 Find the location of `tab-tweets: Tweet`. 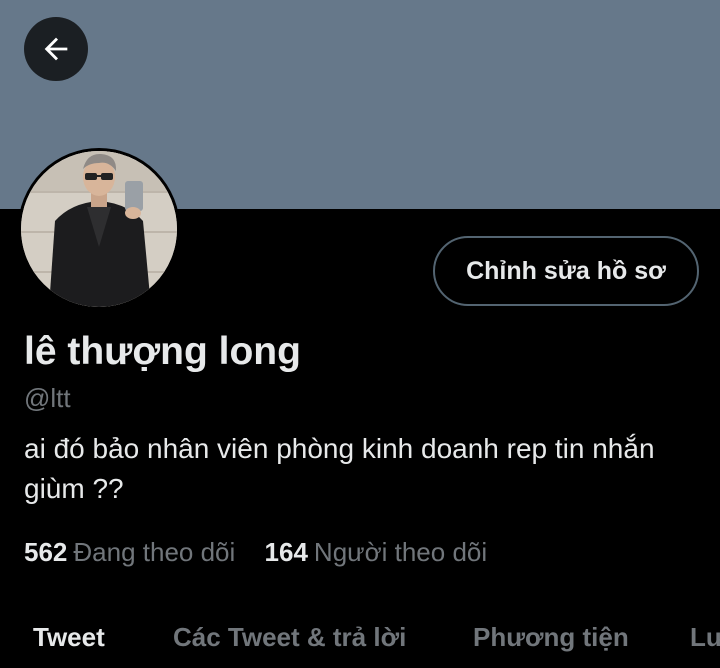

tab-tweets: Tweet is located at coordinates (69, 637).